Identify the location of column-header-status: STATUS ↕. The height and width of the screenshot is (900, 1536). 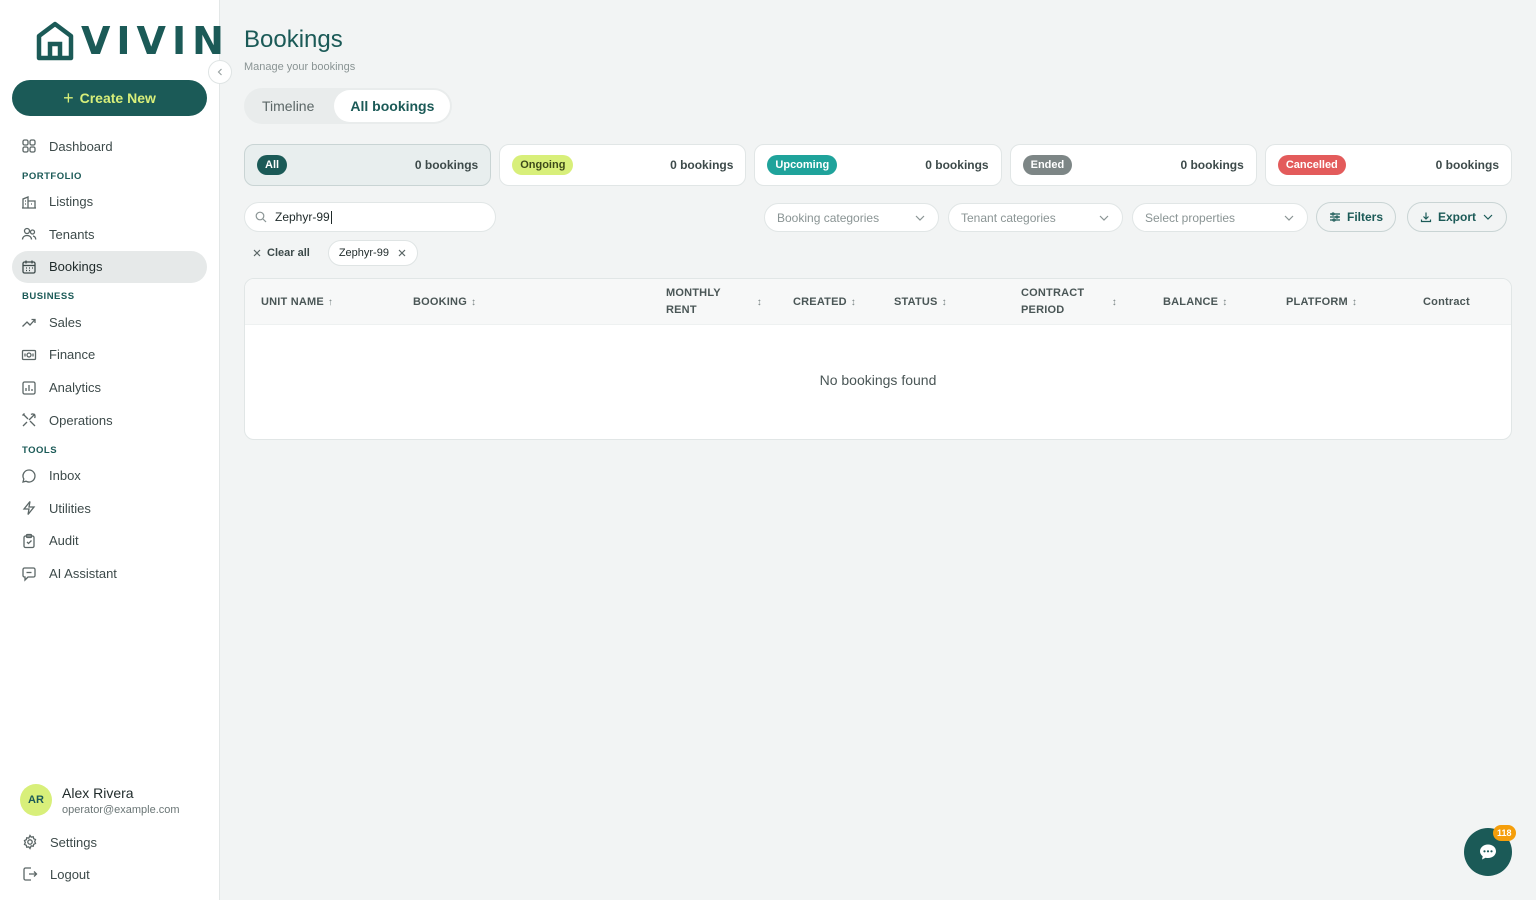
(920, 302).